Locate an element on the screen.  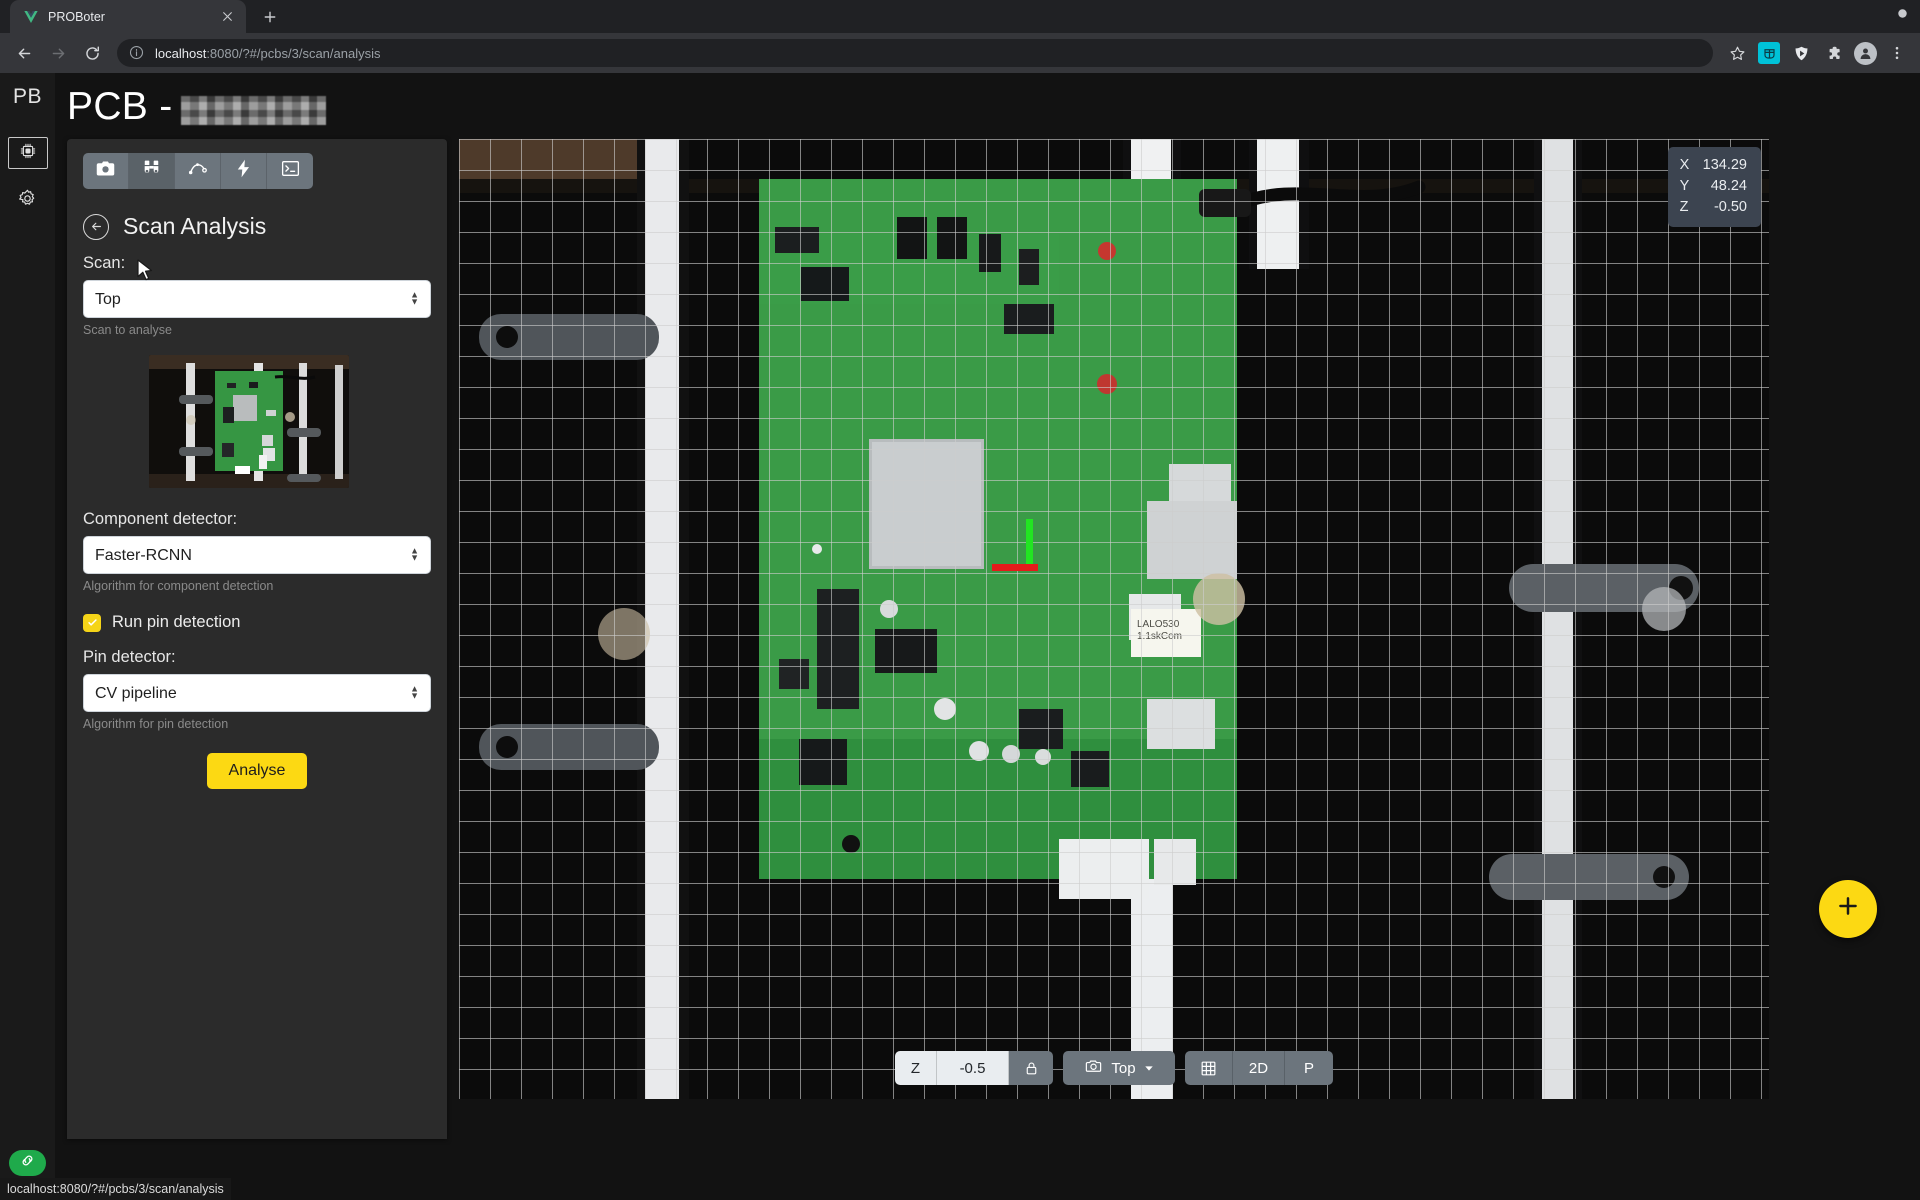
grid-icon is located at coordinates (1209, 1068).